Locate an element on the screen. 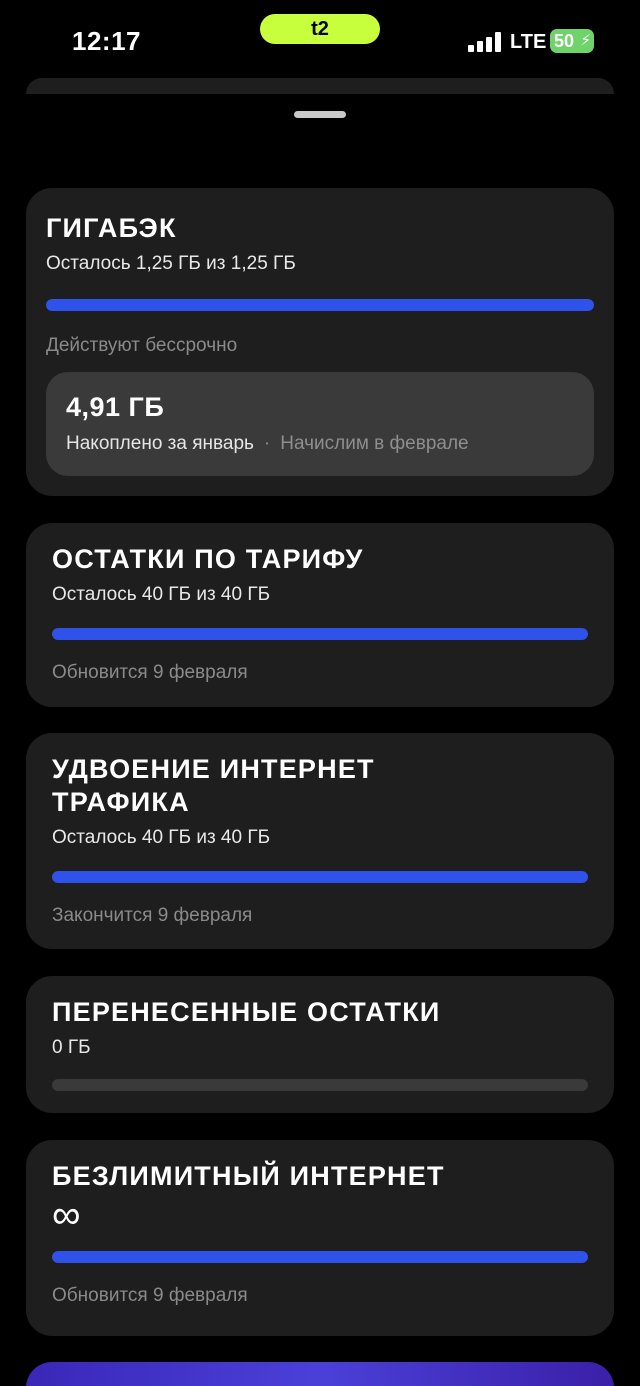 This screenshot has height=1386, width=640. status-bar: 12:17 t2 LTE 50 ⚡ is located at coordinates (320, 40).